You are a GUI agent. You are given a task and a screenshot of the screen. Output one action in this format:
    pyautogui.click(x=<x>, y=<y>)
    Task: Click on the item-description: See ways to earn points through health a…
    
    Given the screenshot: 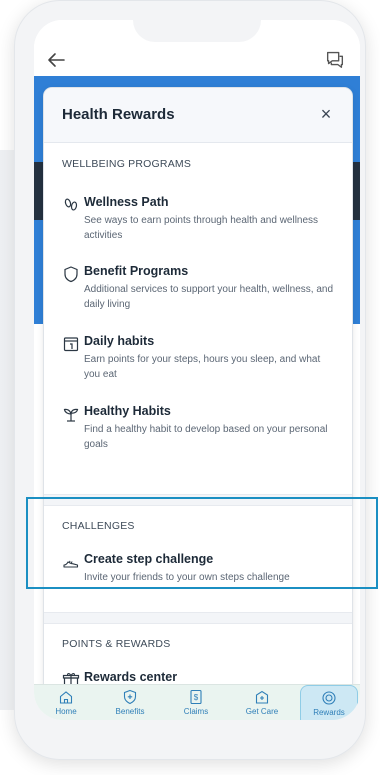 What is the action you would take?
    pyautogui.click(x=201, y=228)
    